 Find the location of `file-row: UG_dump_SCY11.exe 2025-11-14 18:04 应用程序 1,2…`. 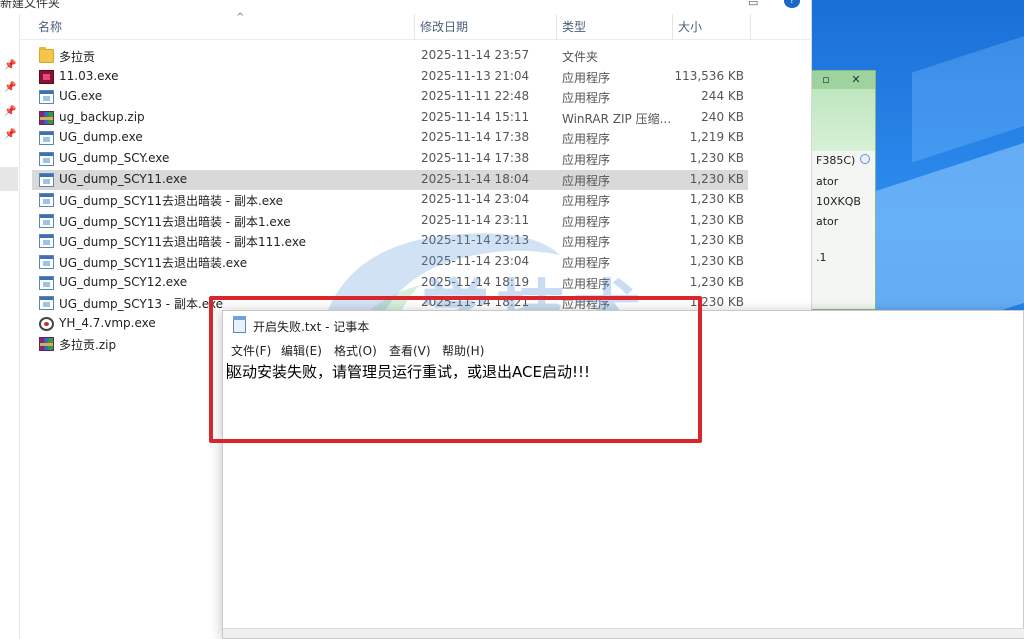

file-row: UG_dump_SCY11.exe 2025-11-14 18:04 应用程序 1,2… is located at coordinates (390, 180).